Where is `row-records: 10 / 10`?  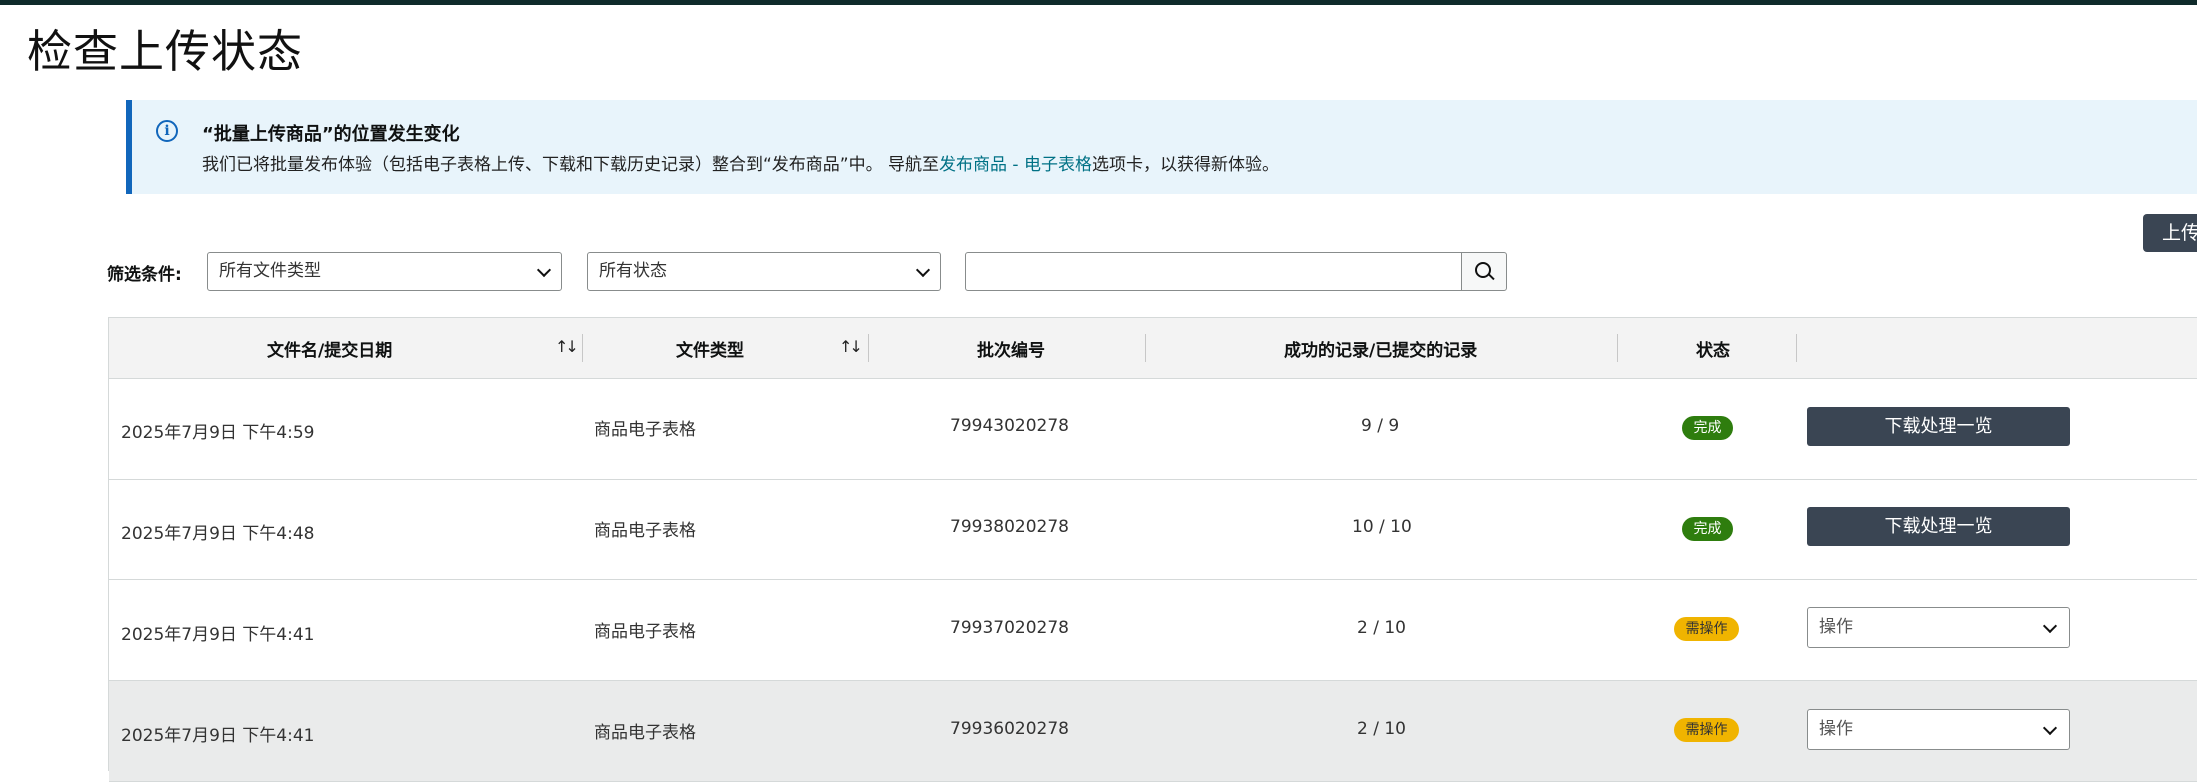 row-records: 10 / 10 is located at coordinates (1382, 527).